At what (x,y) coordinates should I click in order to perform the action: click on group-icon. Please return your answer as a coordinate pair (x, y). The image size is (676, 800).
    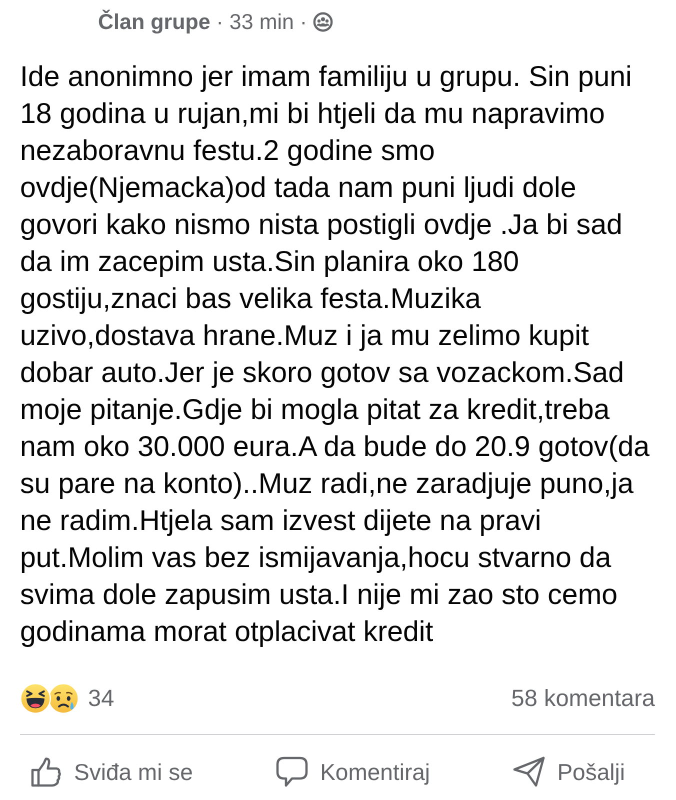
    Looking at the image, I should click on (323, 22).